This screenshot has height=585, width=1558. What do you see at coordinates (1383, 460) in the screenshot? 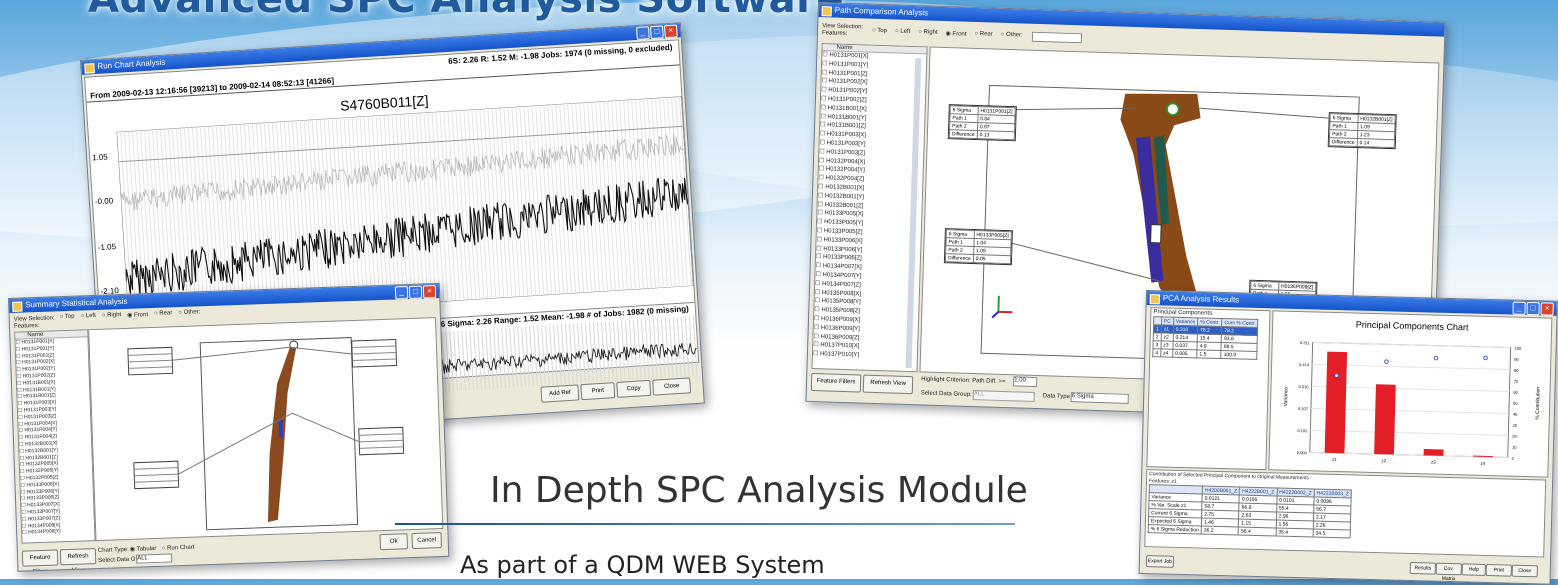
I see `x-tick-label: z2` at bounding box center [1383, 460].